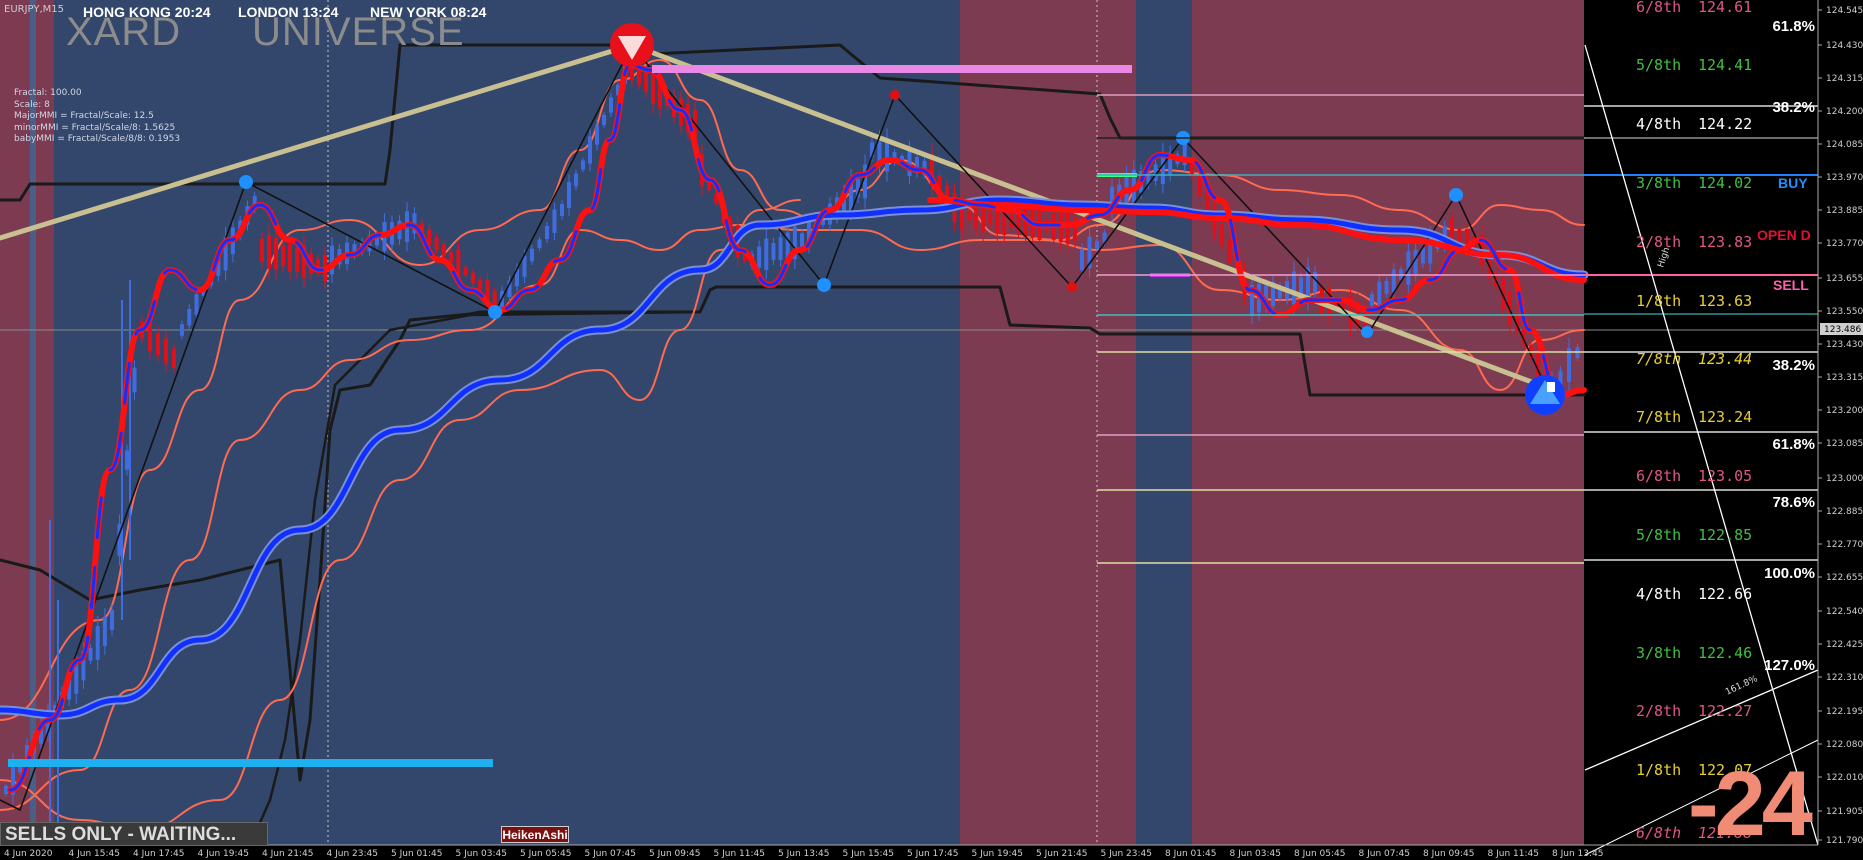  I want to click on murrey-price: 123.24, so click(1725, 417).